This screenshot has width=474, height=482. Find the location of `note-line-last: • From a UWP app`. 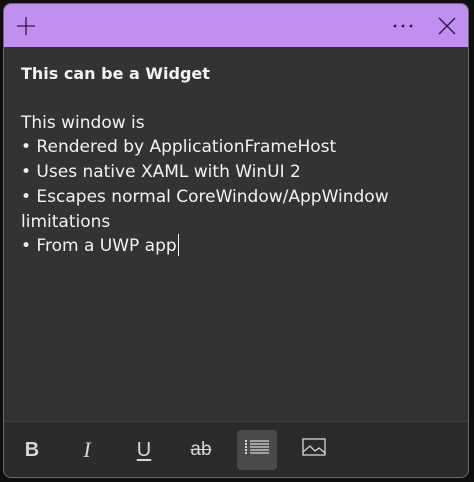

note-line-last: • From a UWP app is located at coordinates (236, 246).